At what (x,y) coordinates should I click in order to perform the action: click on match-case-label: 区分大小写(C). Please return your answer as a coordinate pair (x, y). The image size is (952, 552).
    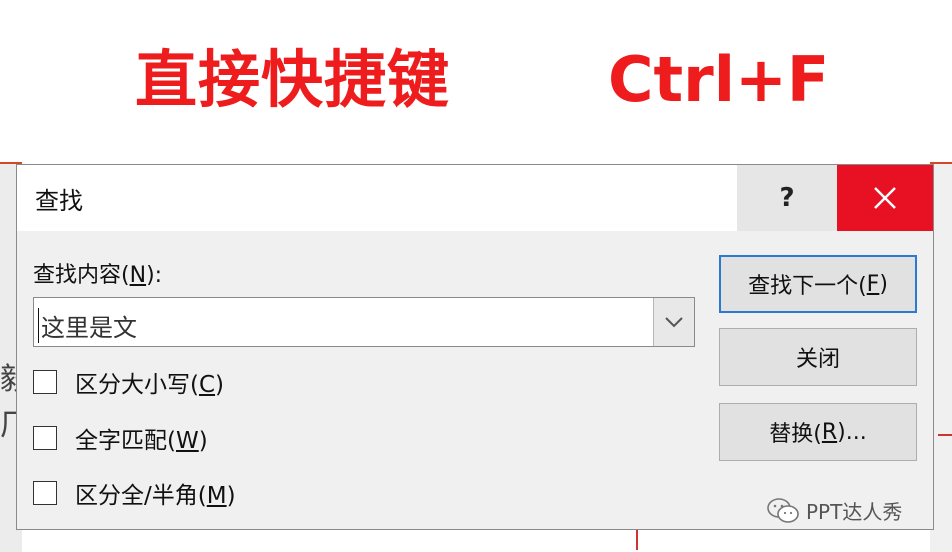
    Looking at the image, I should click on (149, 382).